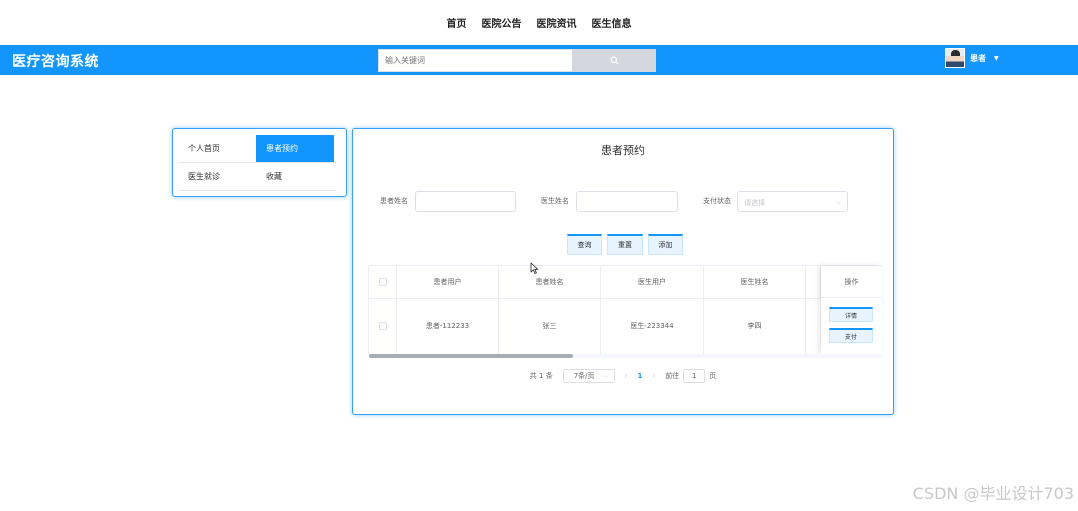 The height and width of the screenshot is (511, 1078). Describe the element at coordinates (851, 335) in the screenshot. I see `pay-button: 支付` at that location.